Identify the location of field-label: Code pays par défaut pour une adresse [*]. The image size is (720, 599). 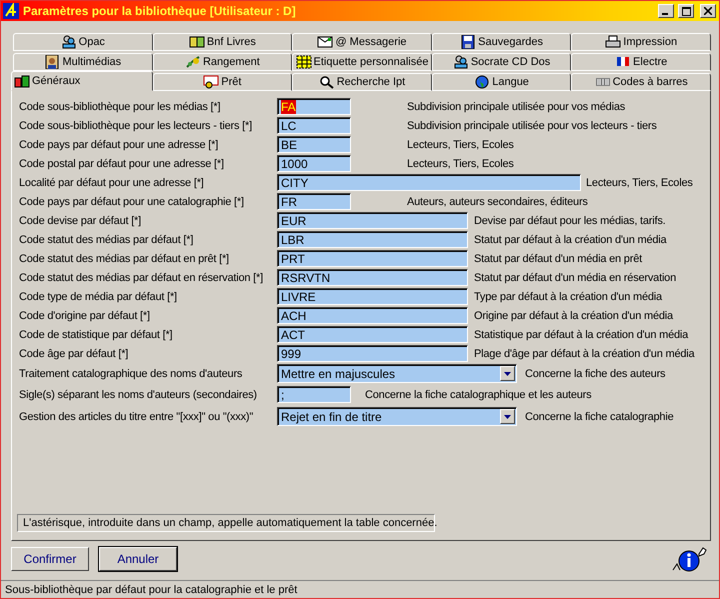
(119, 144).